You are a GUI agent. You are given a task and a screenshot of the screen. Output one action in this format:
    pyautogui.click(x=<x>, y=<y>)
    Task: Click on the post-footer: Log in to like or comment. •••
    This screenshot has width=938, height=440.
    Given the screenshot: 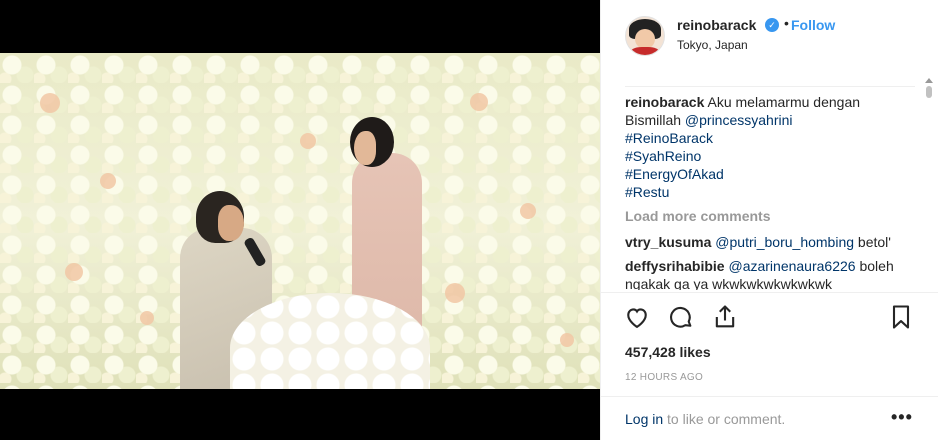 What is the action you would take?
    pyautogui.click(x=769, y=418)
    